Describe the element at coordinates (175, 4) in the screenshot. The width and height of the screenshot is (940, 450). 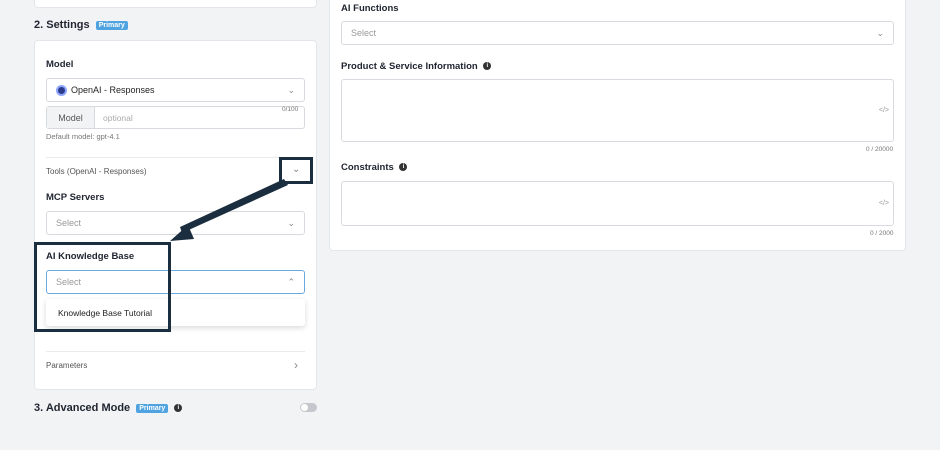
I see `previous-section-card` at that location.